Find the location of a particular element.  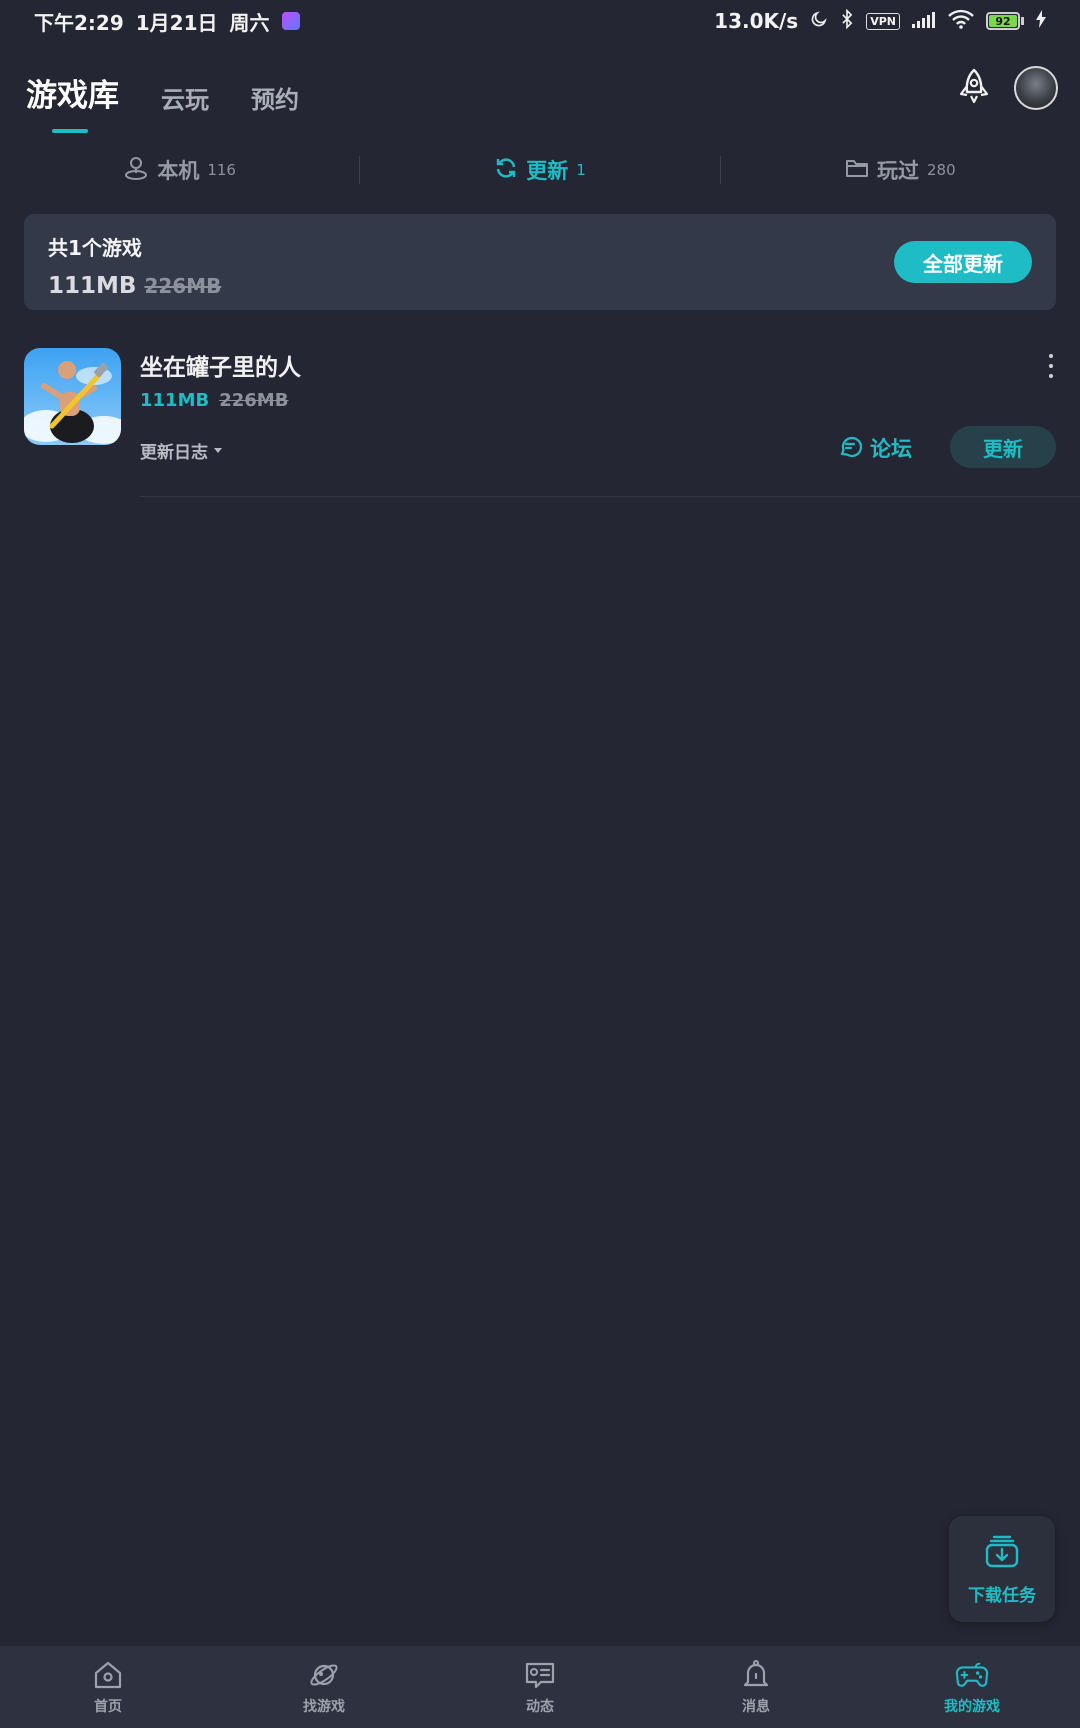

subtab-local-label: 本机 is located at coordinates (178, 171).